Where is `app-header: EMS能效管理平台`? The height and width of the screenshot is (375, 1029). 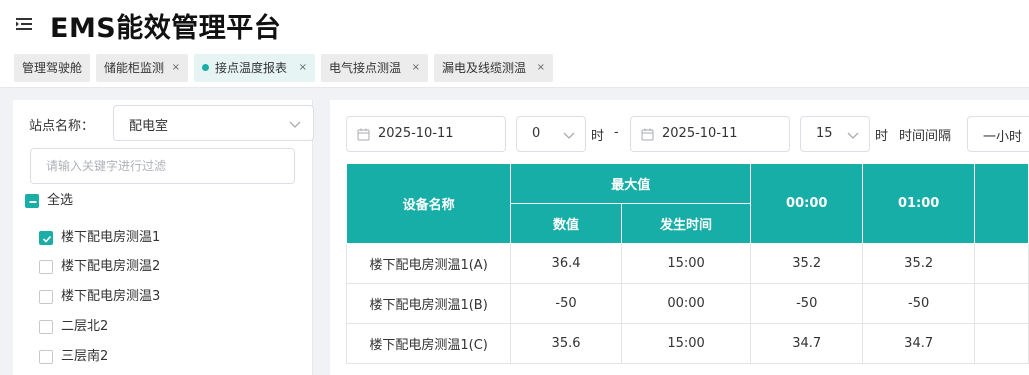
app-header: EMS能效管理平台 is located at coordinates (514, 25).